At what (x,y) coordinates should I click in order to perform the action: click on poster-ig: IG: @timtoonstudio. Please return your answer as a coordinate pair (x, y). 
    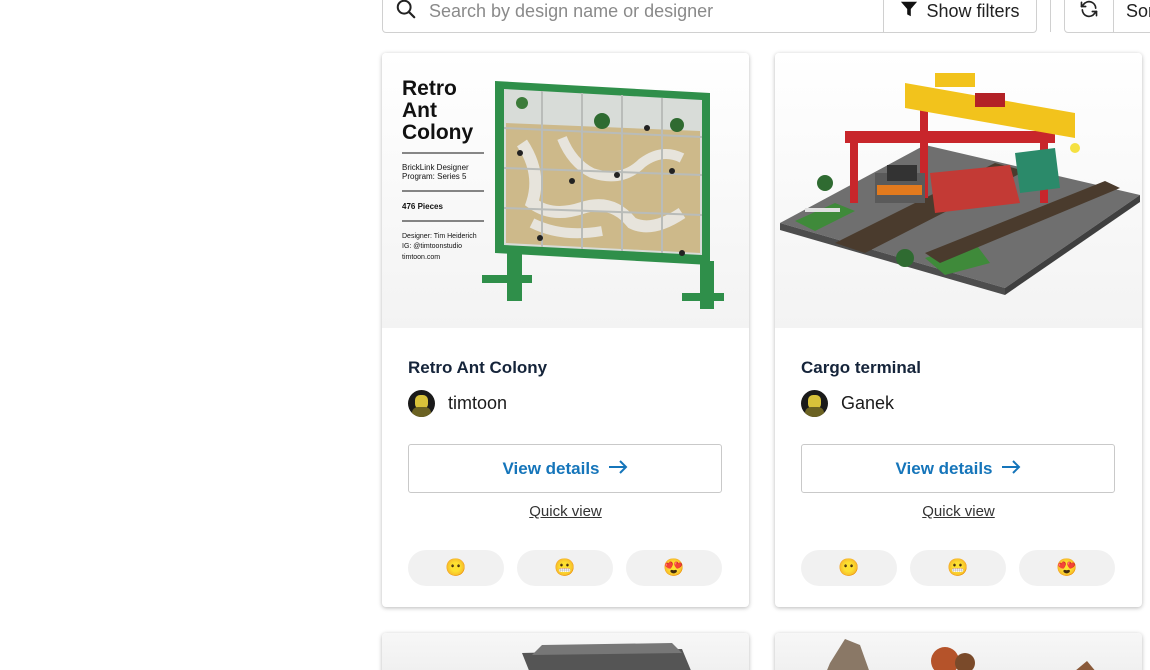
    Looking at the image, I should click on (432, 246).